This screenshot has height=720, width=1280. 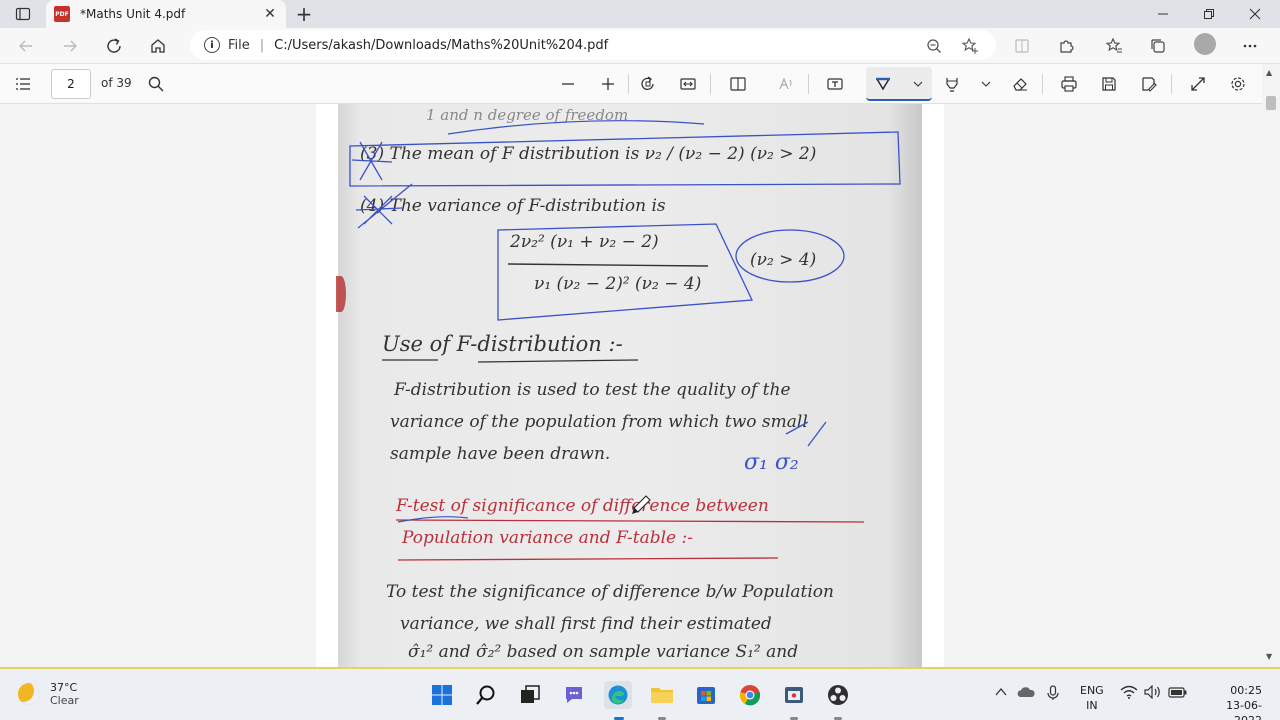 I want to click on highlight-options-dropdown, so click(x=986, y=84).